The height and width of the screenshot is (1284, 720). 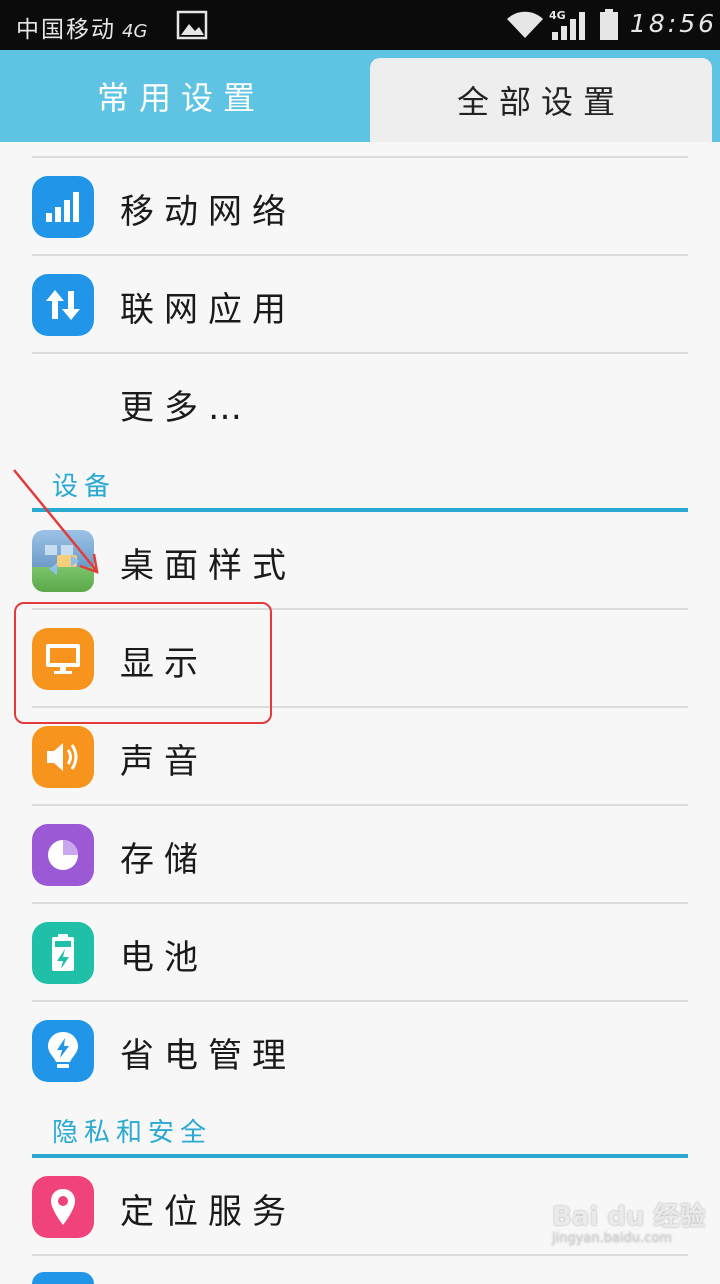 I want to click on annotation-arrow-icon, so click(x=56, y=521).